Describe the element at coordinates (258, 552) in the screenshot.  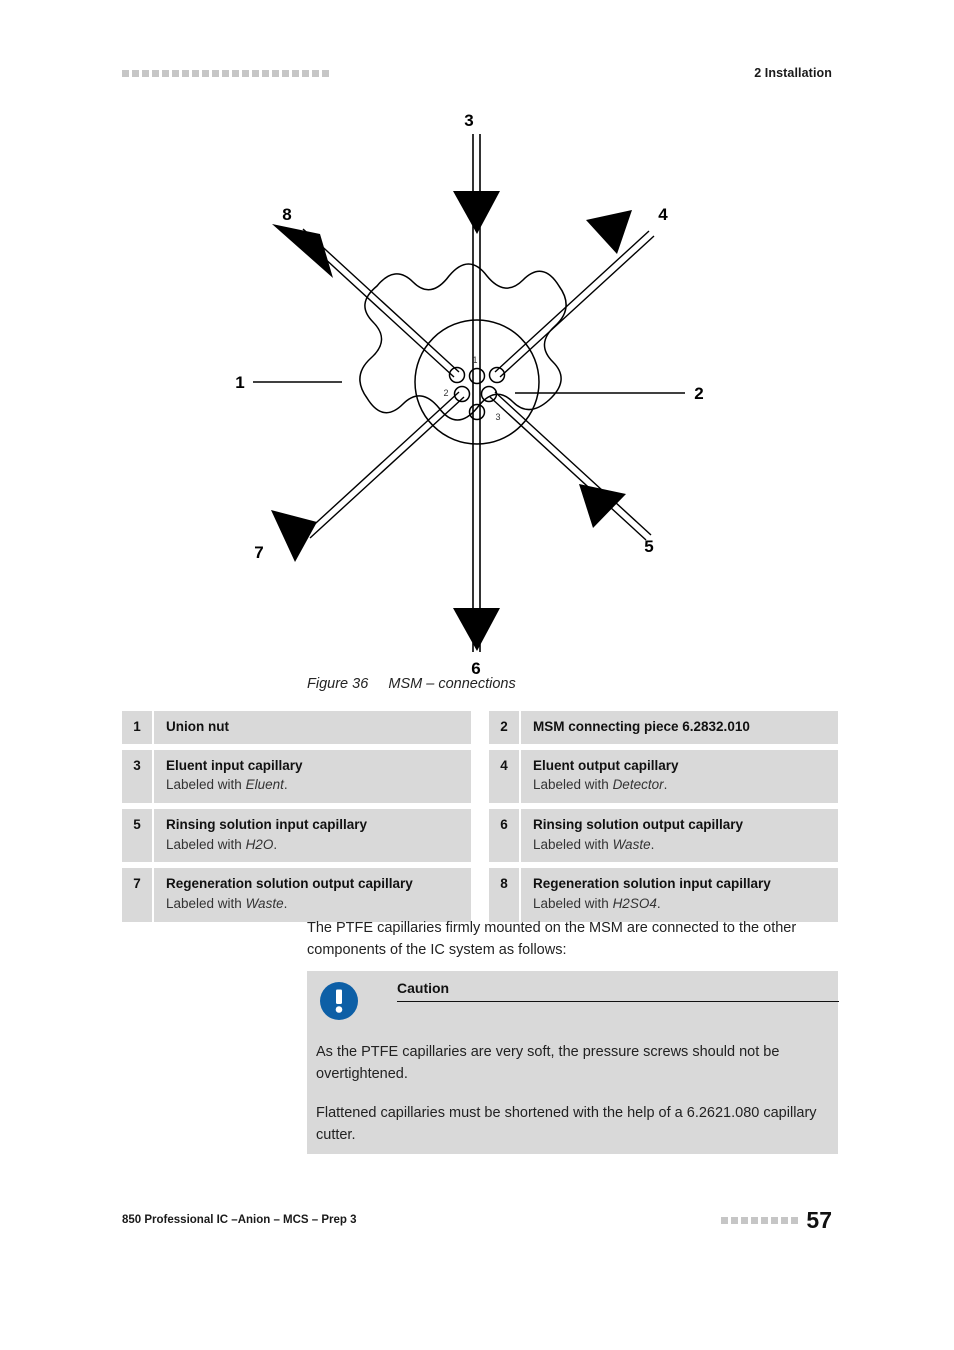
I see `callout-label-7: 7` at that location.